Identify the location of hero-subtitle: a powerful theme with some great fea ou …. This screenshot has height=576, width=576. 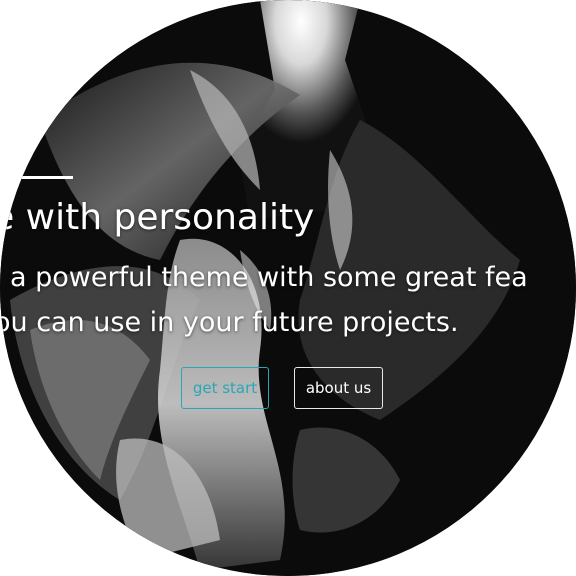
(264, 300).